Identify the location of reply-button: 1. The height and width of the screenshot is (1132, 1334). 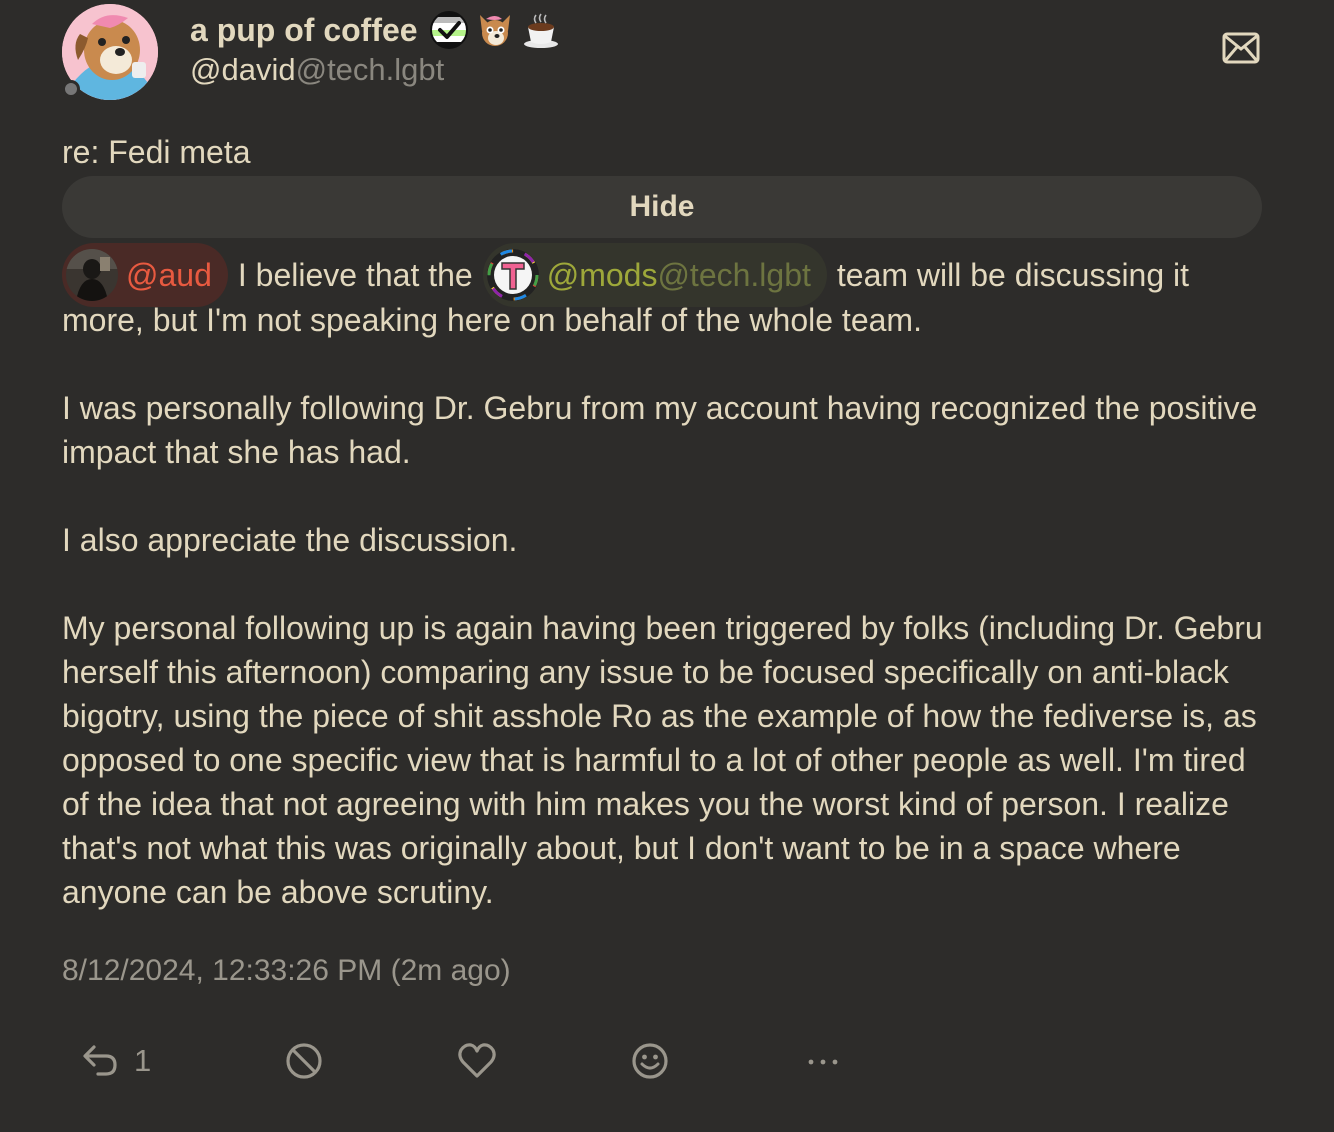
(115, 1061).